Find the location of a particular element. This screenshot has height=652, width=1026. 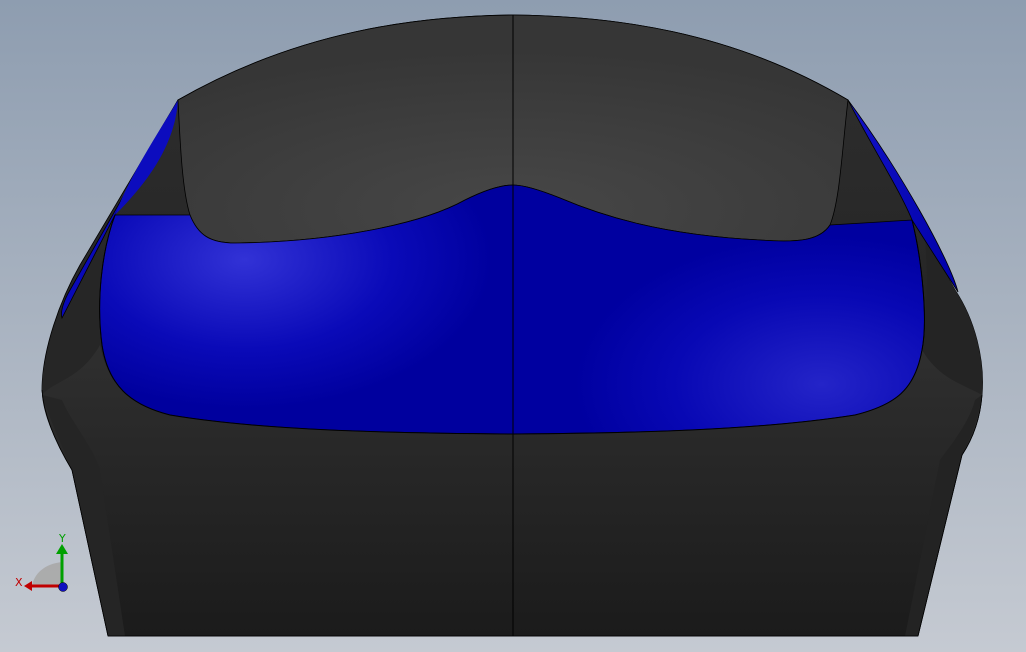

triad-x-arrow-icon is located at coordinates (28, 586).